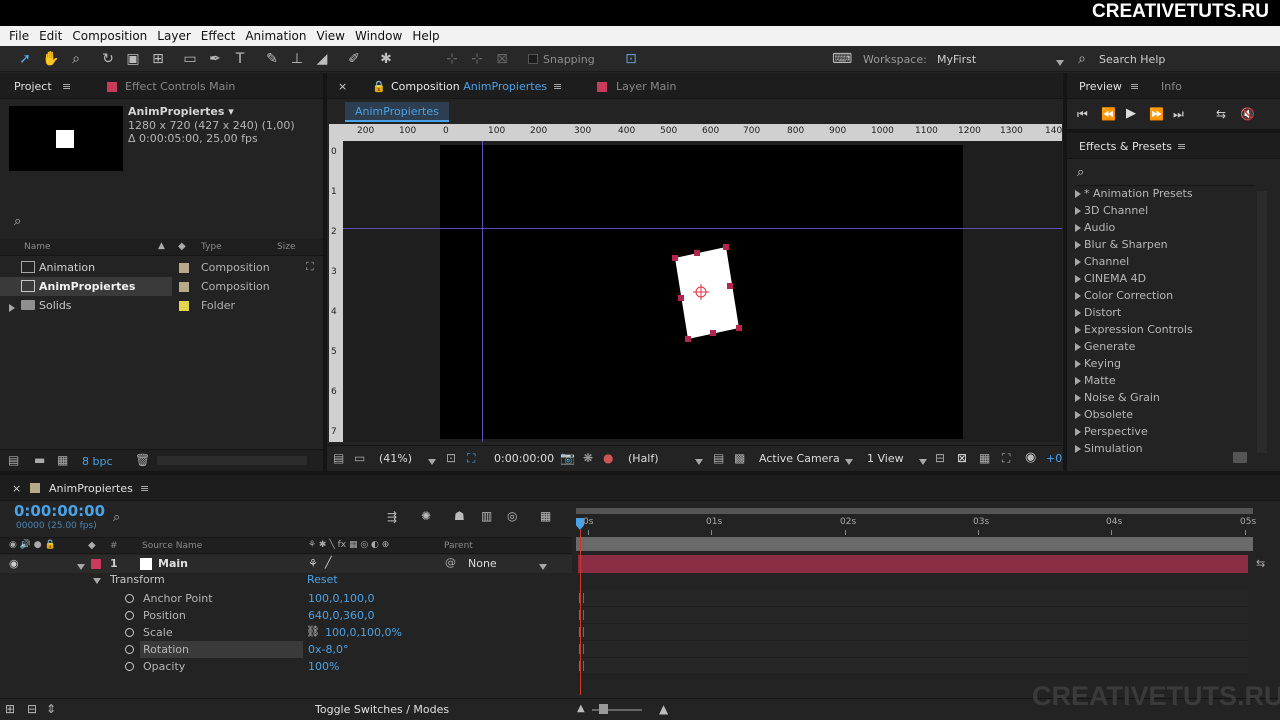 Image resolution: width=1280 pixels, height=720 pixels. What do you see at coordinates (272, 59) in the screenshot?
I see `brush-tool-icon: ✎` at bounding box center [272, 59].